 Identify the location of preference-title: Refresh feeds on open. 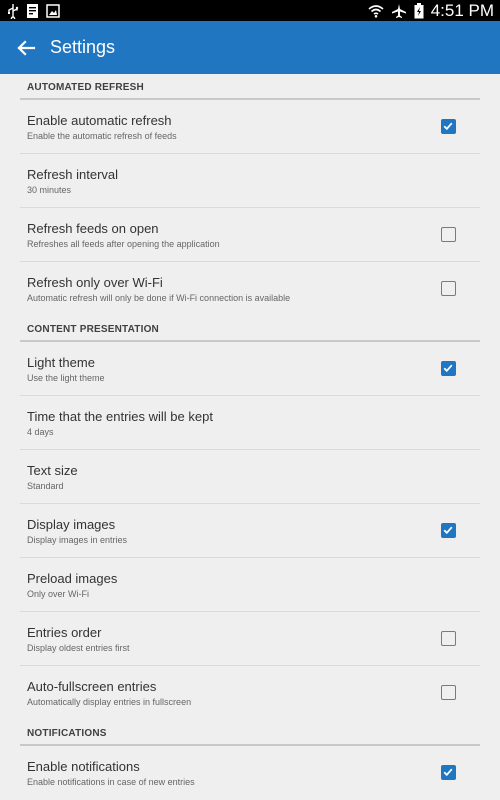
(93, 228).